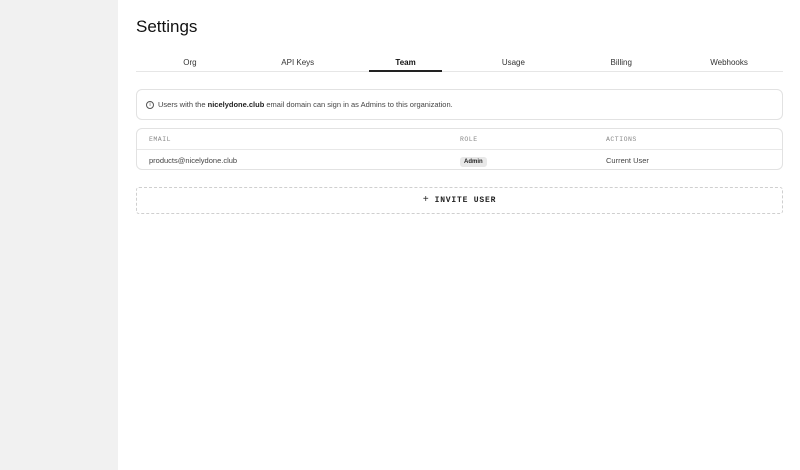  What do you see at coordinates (59, 235) in the screenshot?
I see `sidebar` at bounding box center [59, 235].